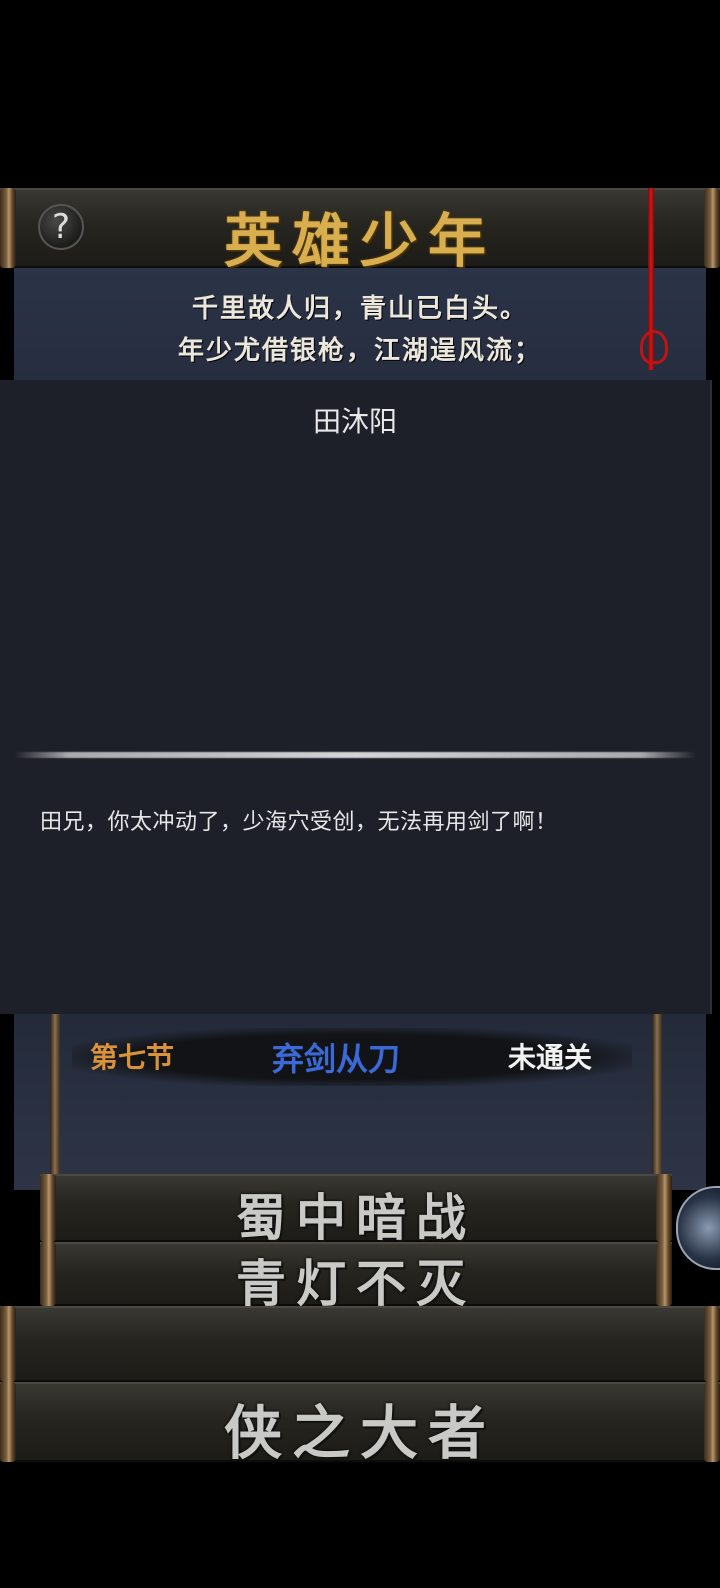 The image size is (720, 1588). What do you see at coordinates (359, 351) in the screenshot?
I see `poem-line-2: 年少尤借银枪，江湖逞风流；` at bounding box center [359, 351].